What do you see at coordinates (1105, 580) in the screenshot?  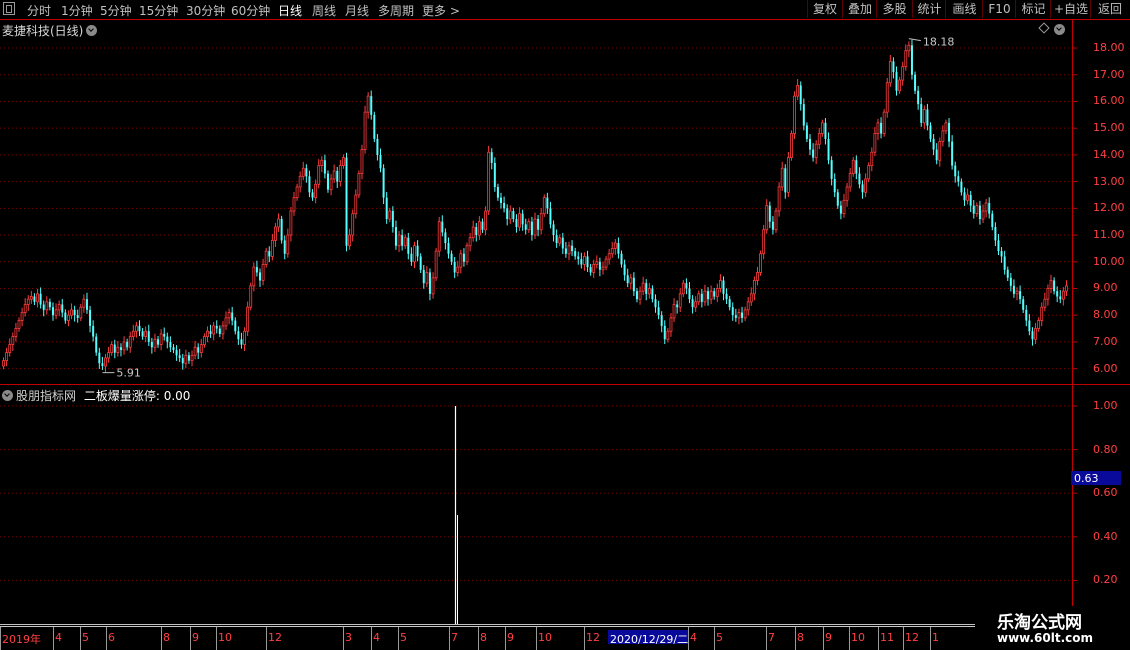 I see `indicator-tick-label: 0.20` at bounding box center [1105, 580].